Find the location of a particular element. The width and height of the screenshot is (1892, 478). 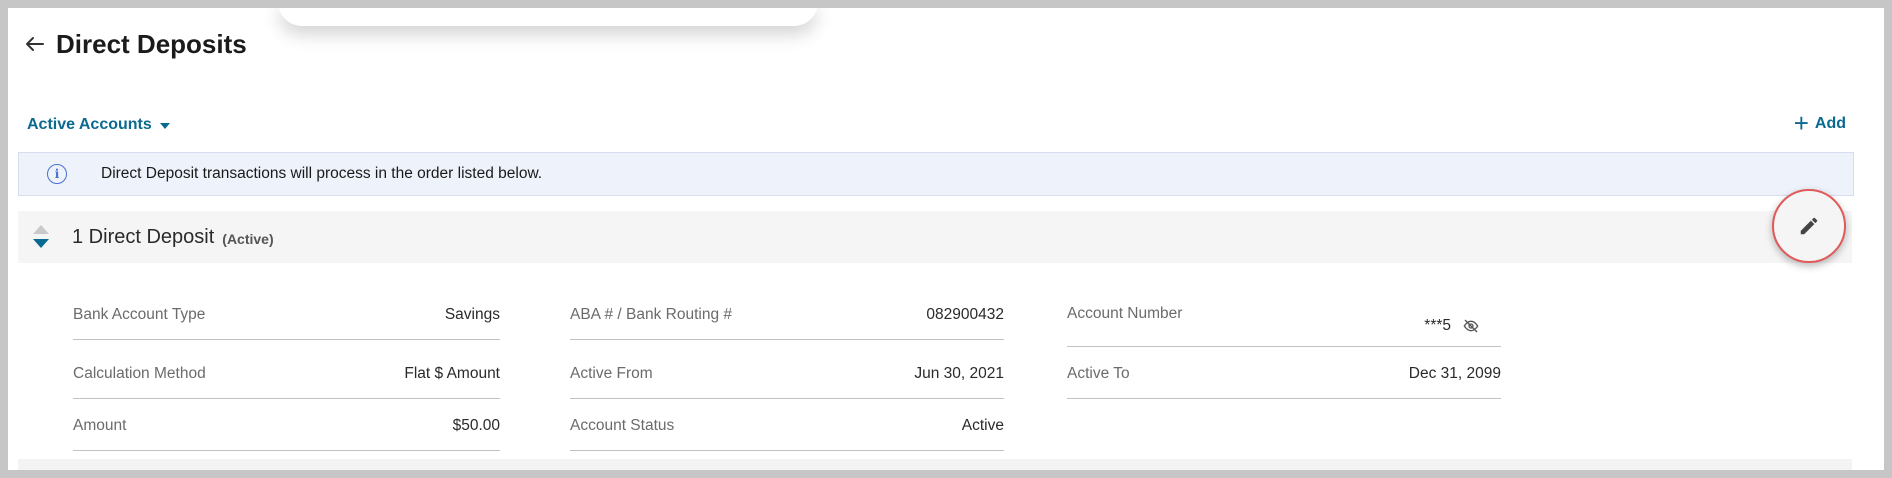

field-value: Savings is located at coordinates (472, 314).